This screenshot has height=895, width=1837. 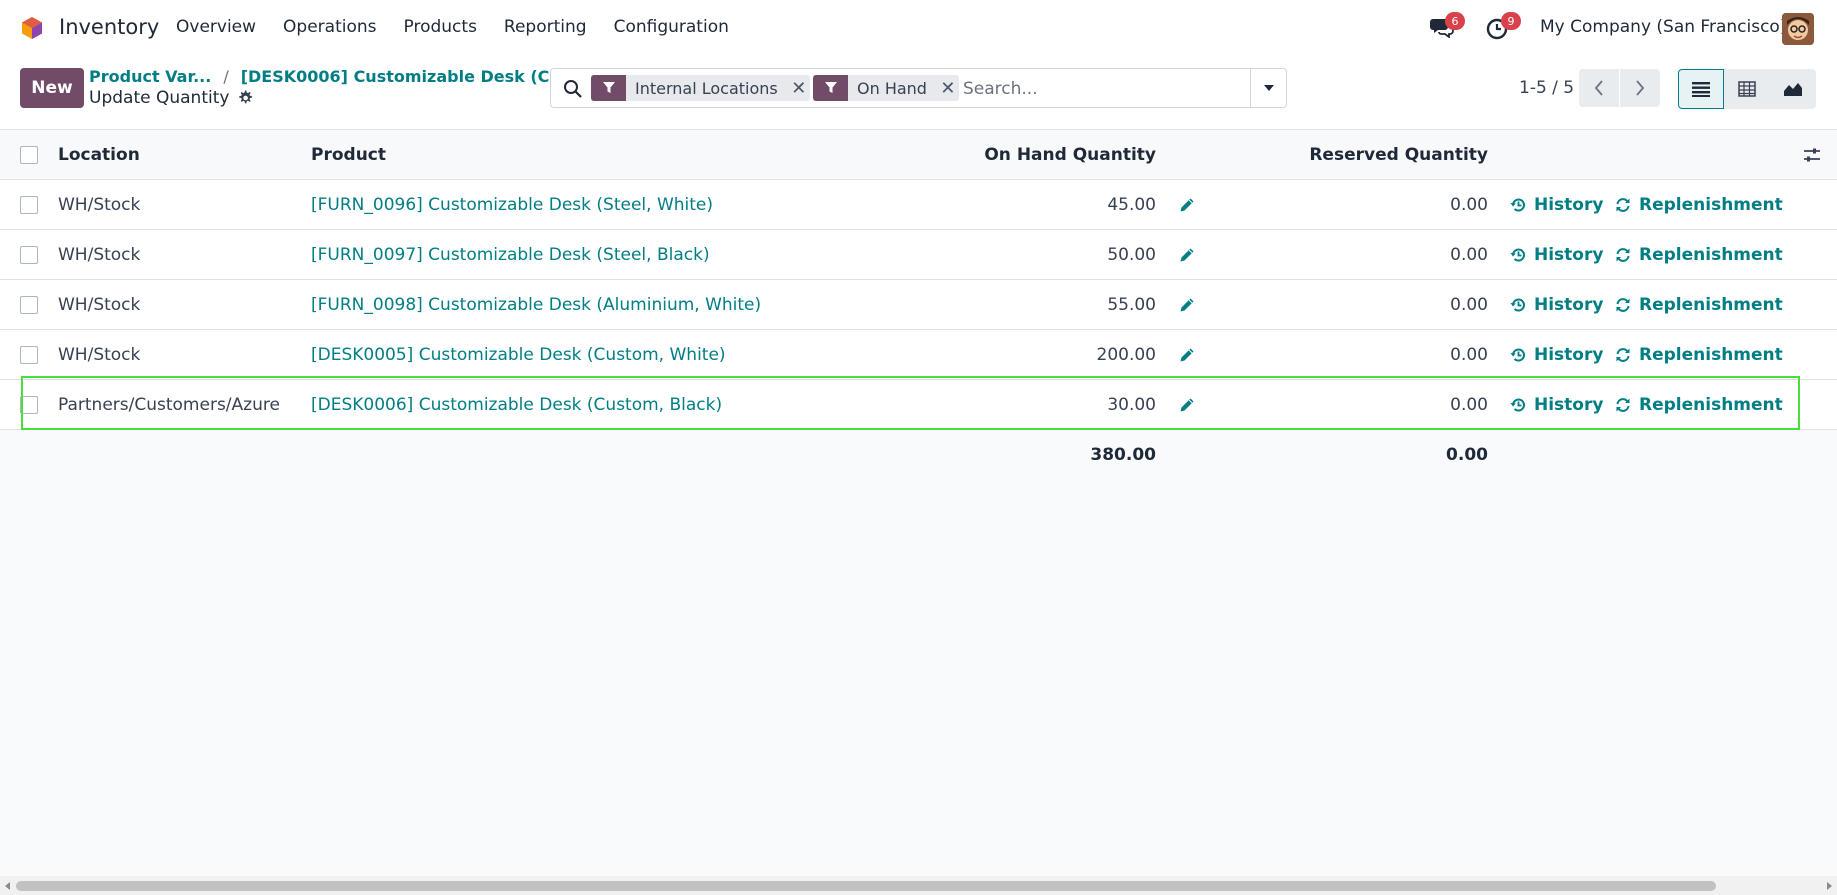 I want to click on app-name: Inventory, so click(x=109, y=27).